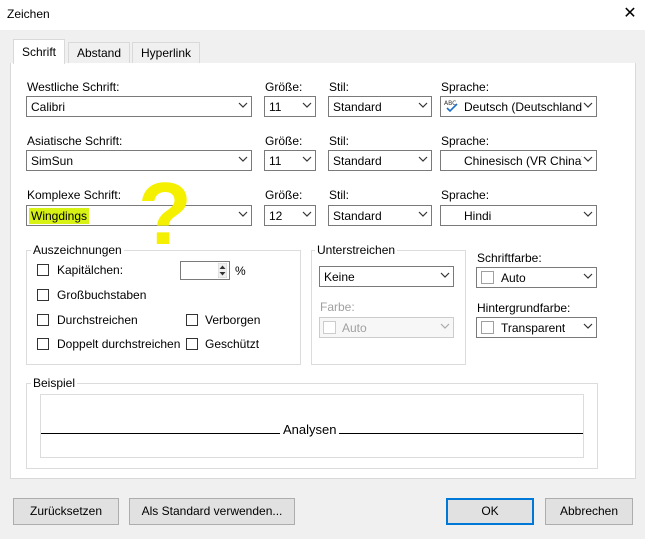 Image resolution: width=645 pixels, height=539 pixels. Describe the element at coordinates (166, 52) in the screenshot. I see `tab-hyperlink: Hyperlink` at that location.